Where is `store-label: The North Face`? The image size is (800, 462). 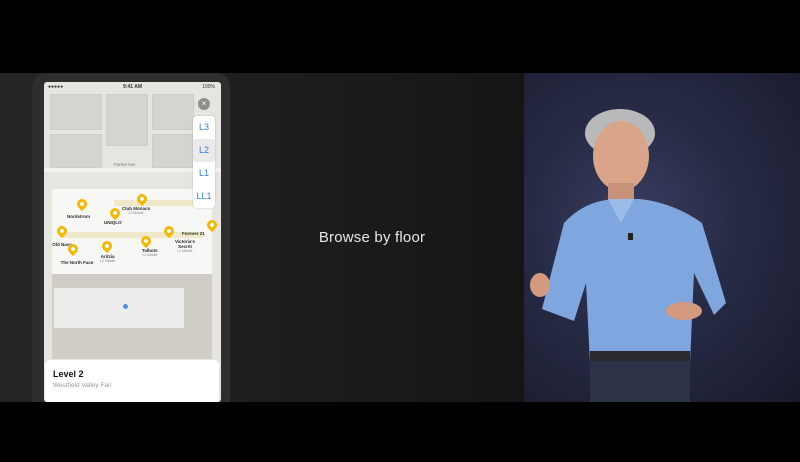 store-label: The North Face is located at coordinates (77, 262).